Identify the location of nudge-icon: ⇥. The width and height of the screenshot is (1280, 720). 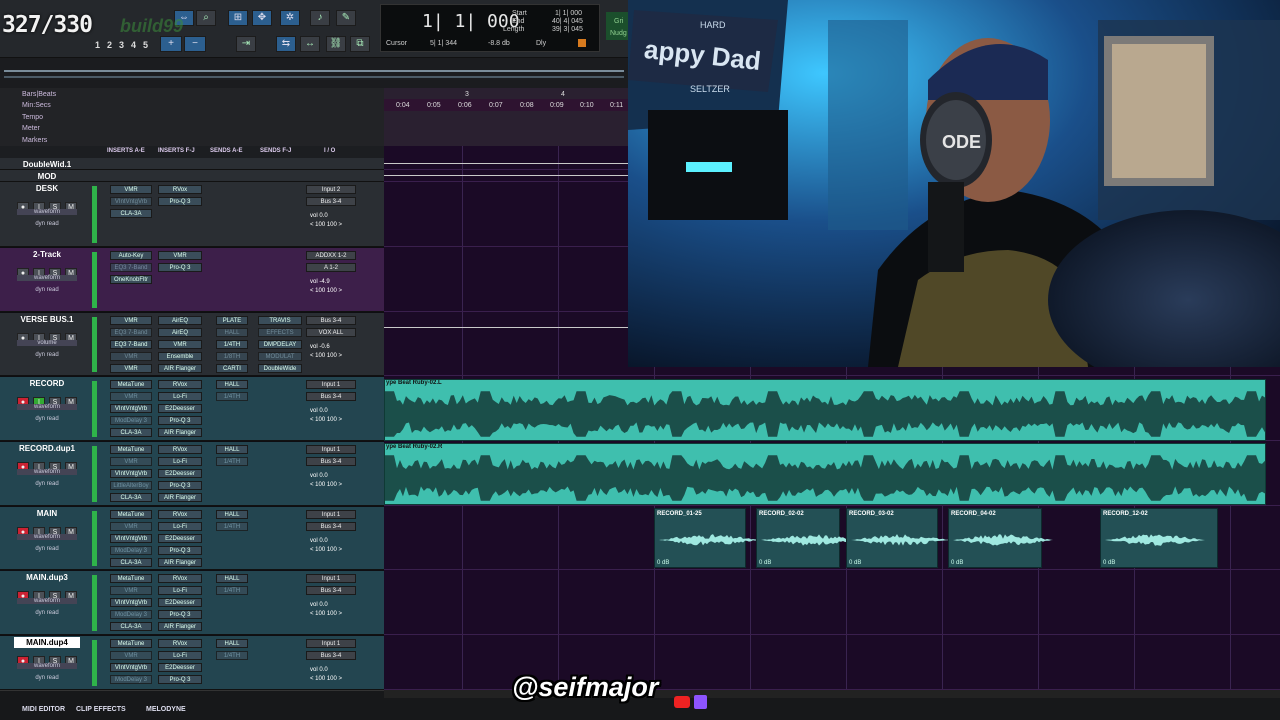
(246, 44).